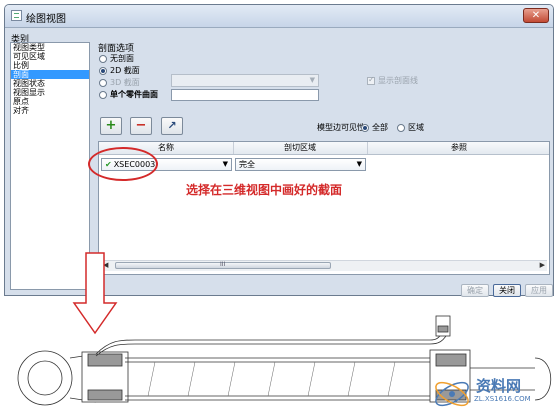 The width and height of the screenshot is (558, 414). I want to click on horizontal-scrollbar: ◀ III ▶, so click(324, 265).